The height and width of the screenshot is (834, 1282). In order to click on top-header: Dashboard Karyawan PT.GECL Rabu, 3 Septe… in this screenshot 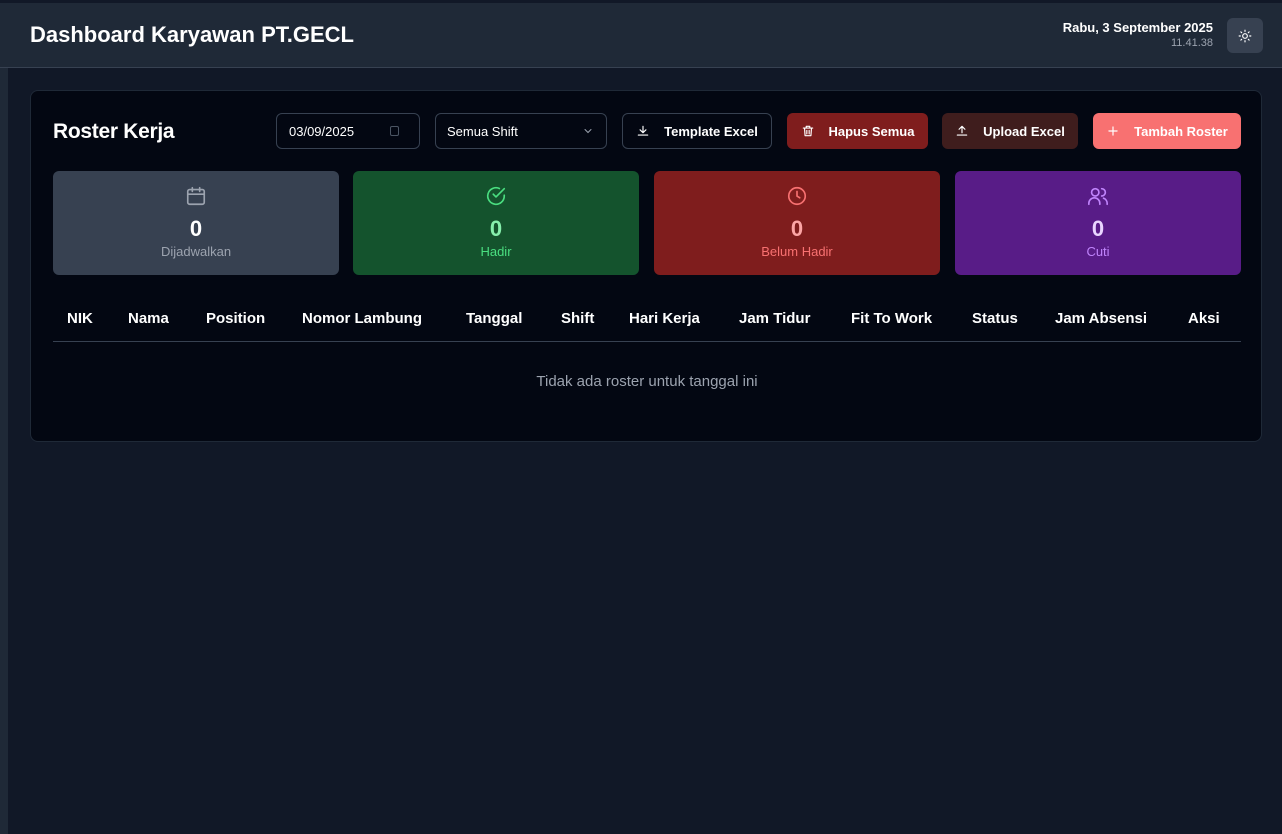, I will do `click(641, 35)`.